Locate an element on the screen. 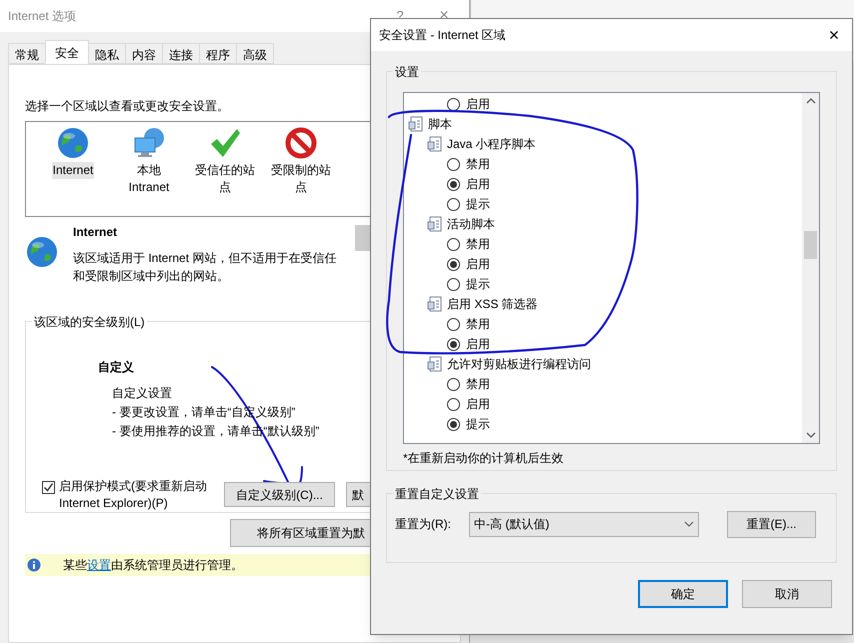 Image resolution: width=854 pixels, height=643 pixels. zone-prompt: 选择一个区域以查看或更改安全设置。 is located at coordinates (127, 106).